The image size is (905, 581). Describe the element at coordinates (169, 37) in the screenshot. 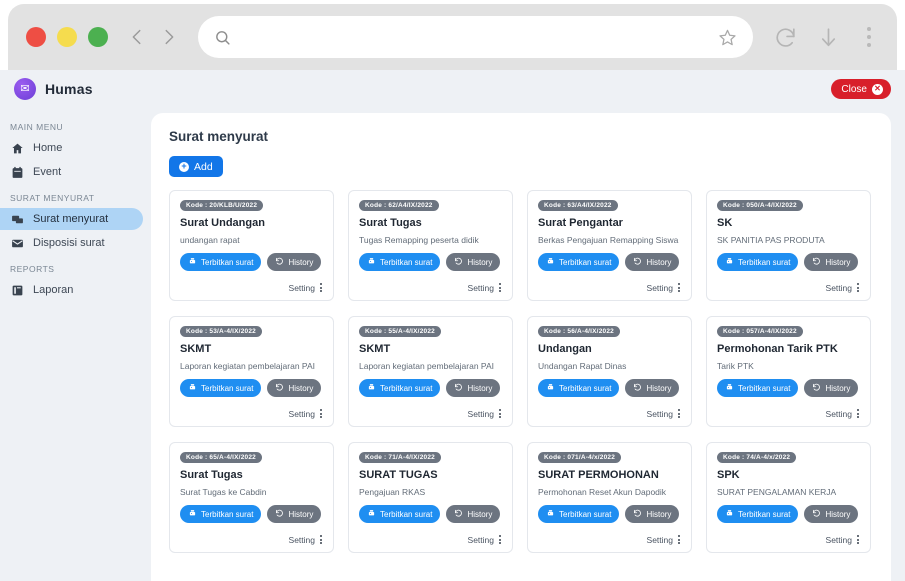

I see `forward-icon` at that location.